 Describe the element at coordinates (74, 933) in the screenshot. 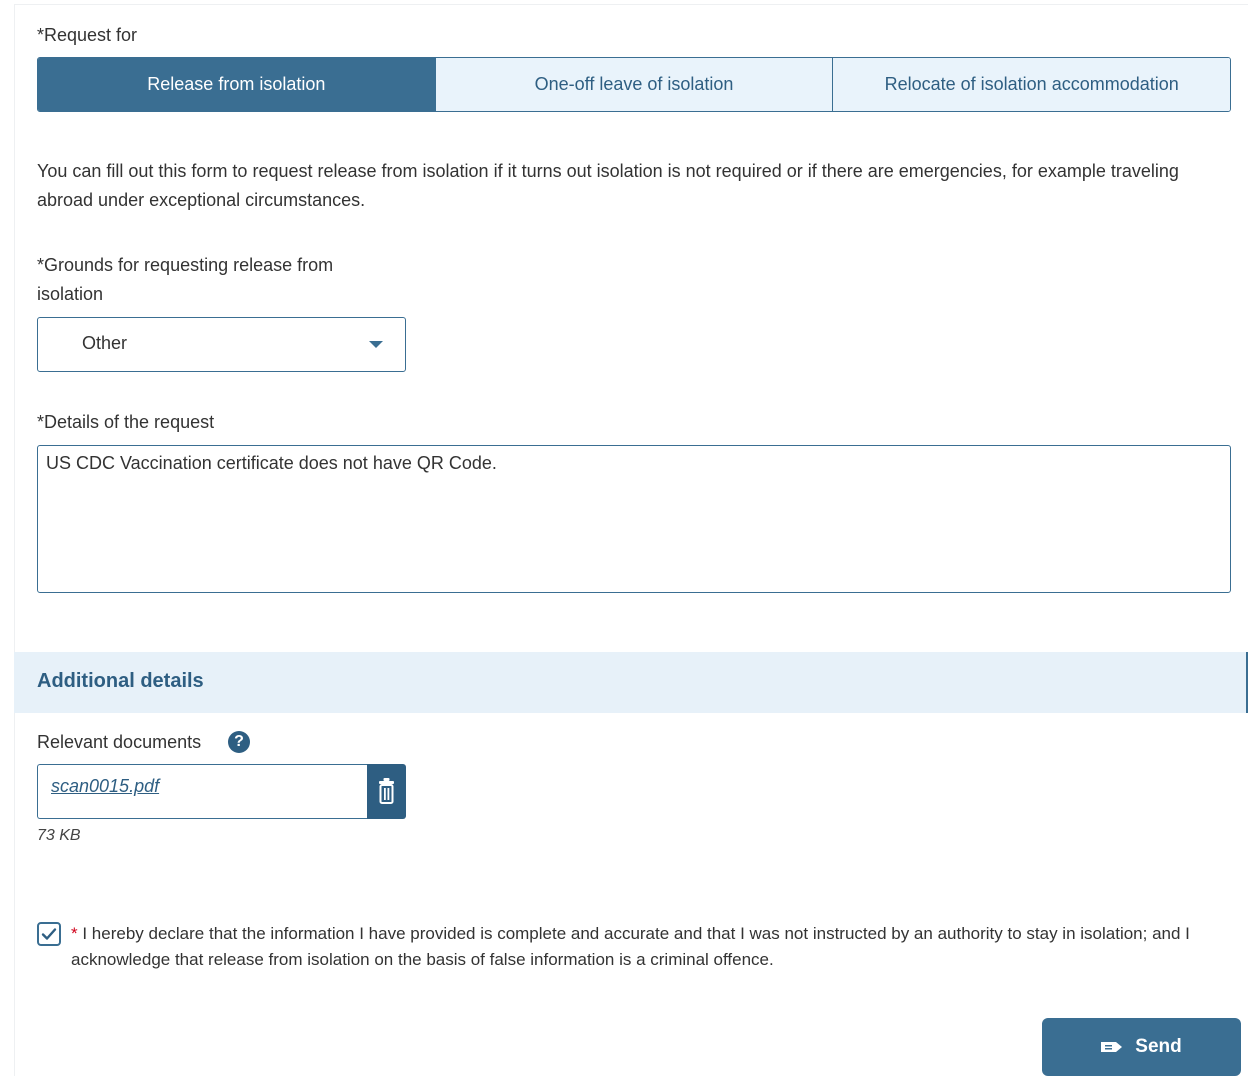

I see `required-mark: *` at that location.